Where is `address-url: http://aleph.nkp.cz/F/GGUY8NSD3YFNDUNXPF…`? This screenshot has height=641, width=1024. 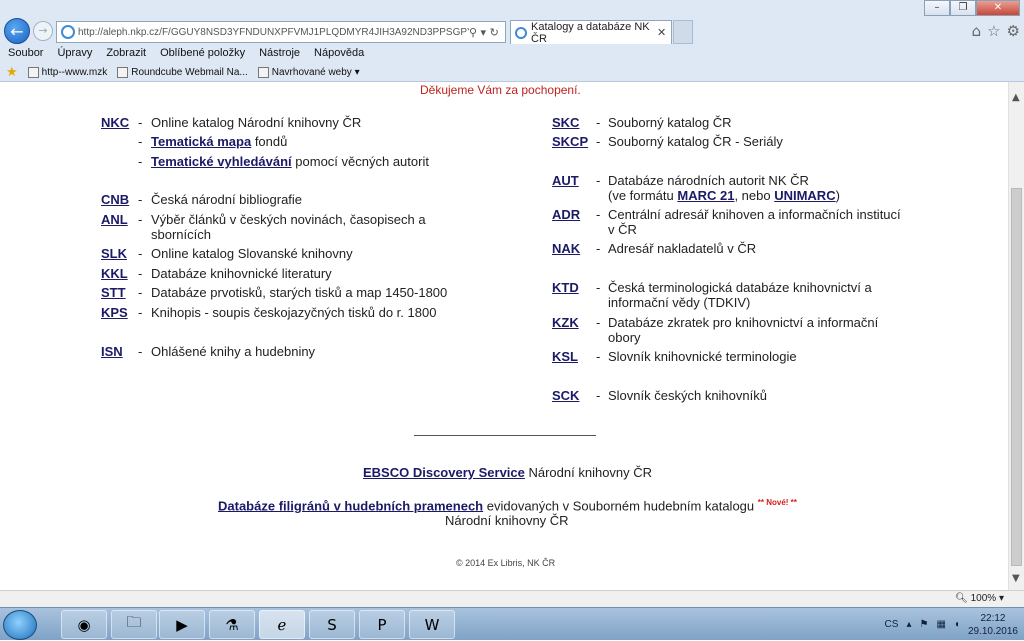 address-url: http://aleph.nkp.cz/F/GGUY8NSD3YFNDUNXPF… is located at coordinates (273, 32).